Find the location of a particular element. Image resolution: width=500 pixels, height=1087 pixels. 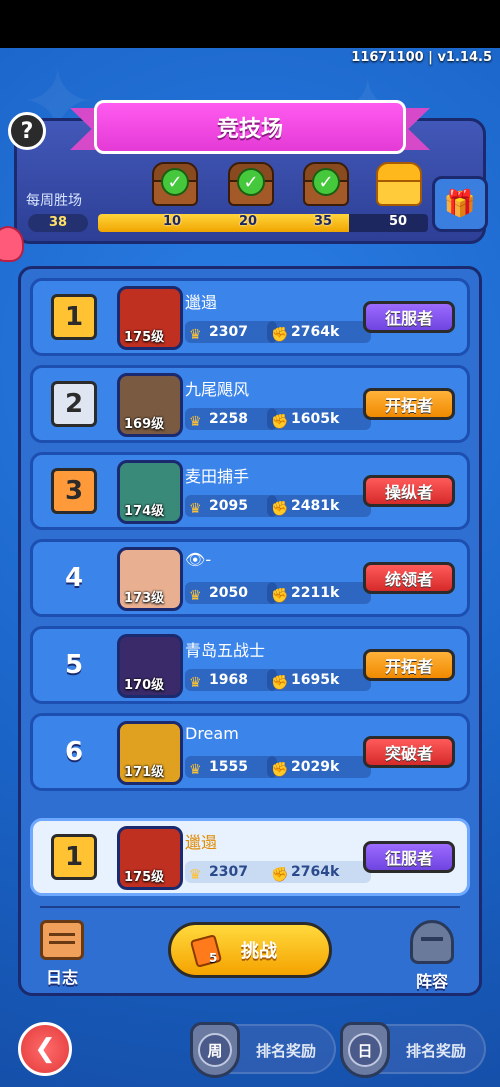

title-badge: 突破者 is located at coordinates (409, 752).